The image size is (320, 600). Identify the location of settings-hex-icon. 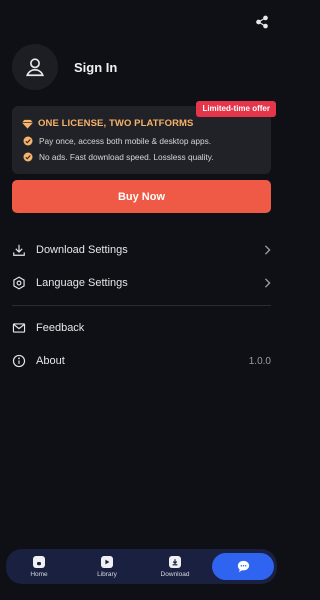
(19, 283).